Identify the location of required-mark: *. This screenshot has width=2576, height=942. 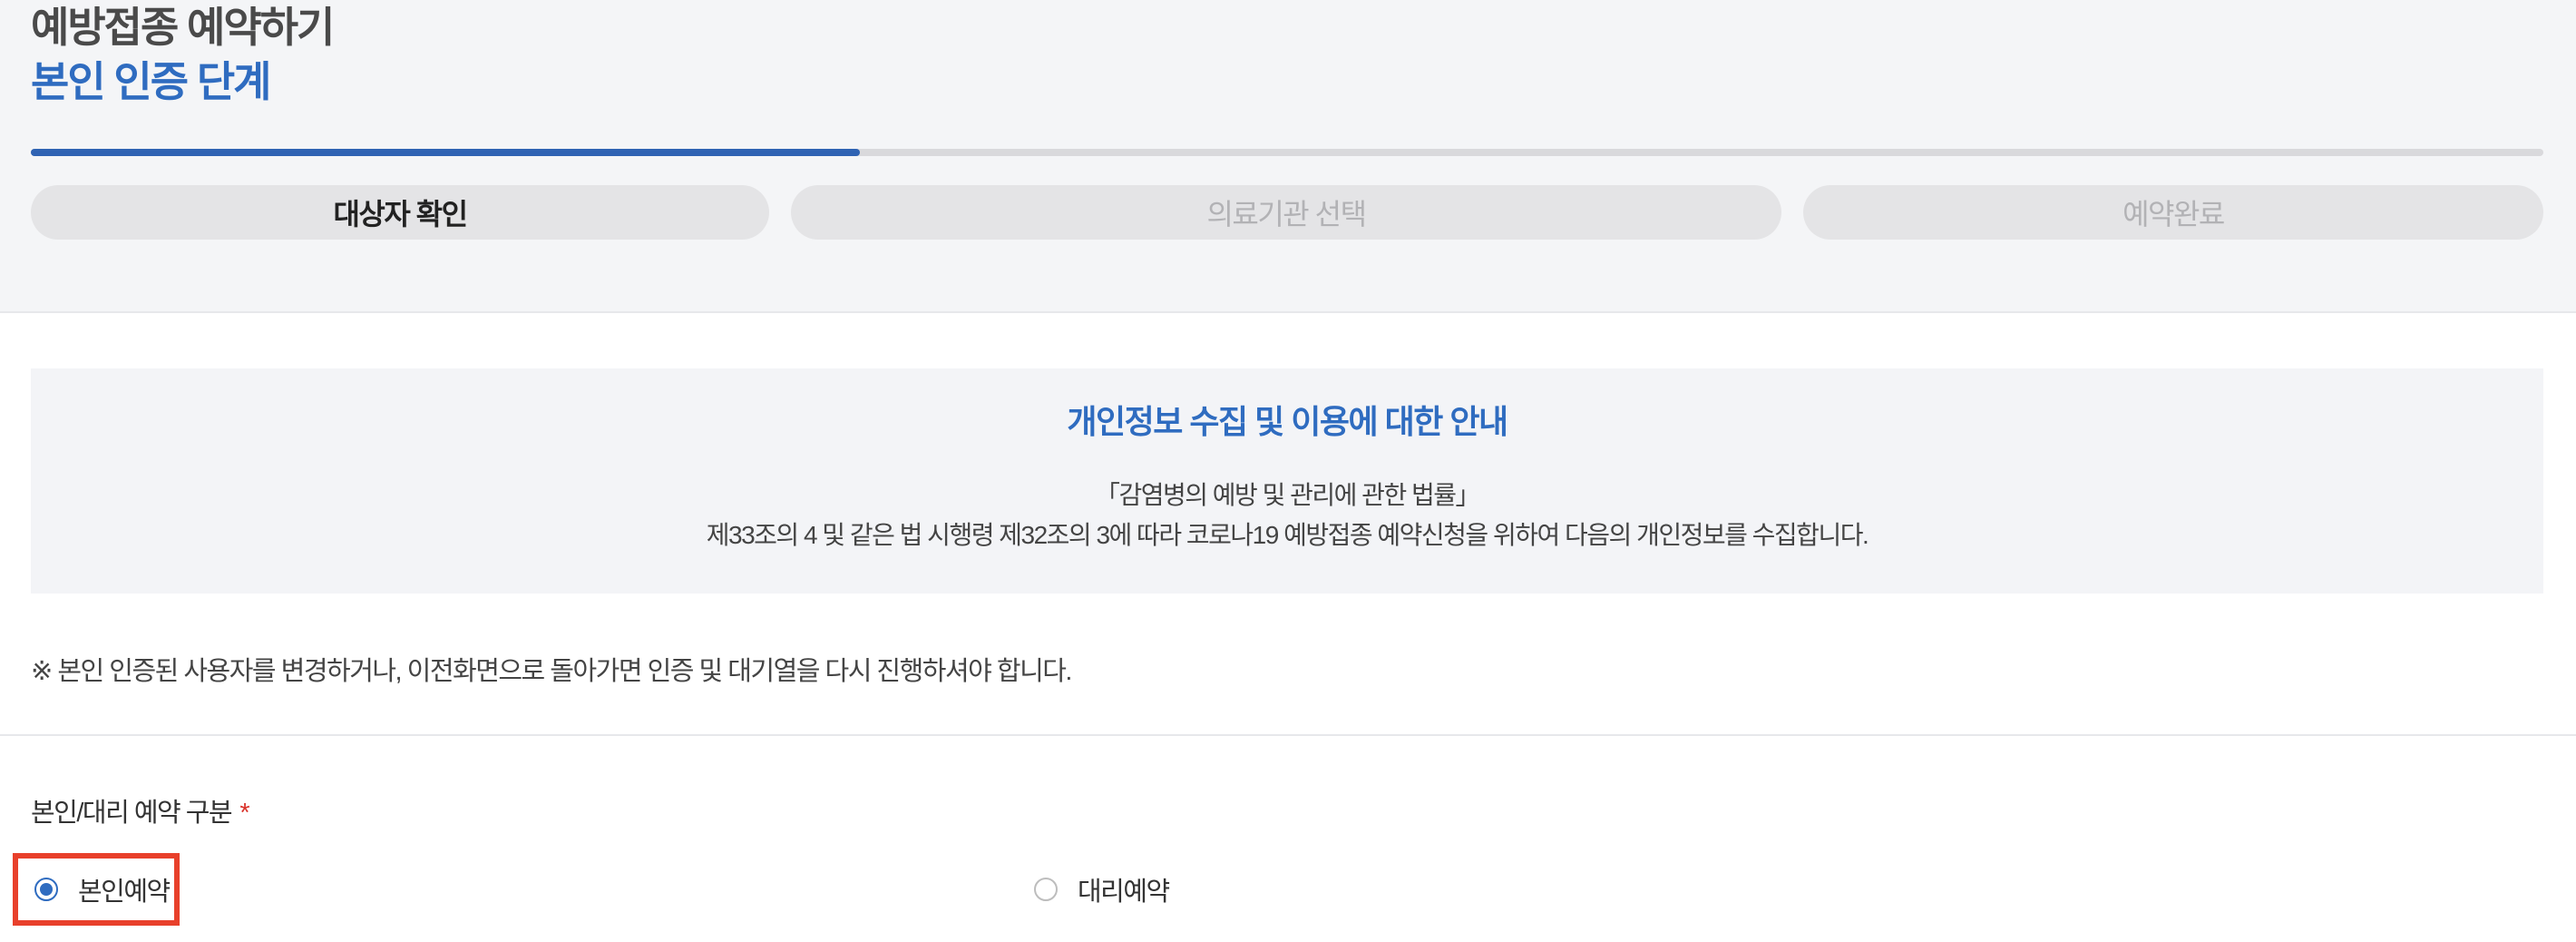
(244, 814).